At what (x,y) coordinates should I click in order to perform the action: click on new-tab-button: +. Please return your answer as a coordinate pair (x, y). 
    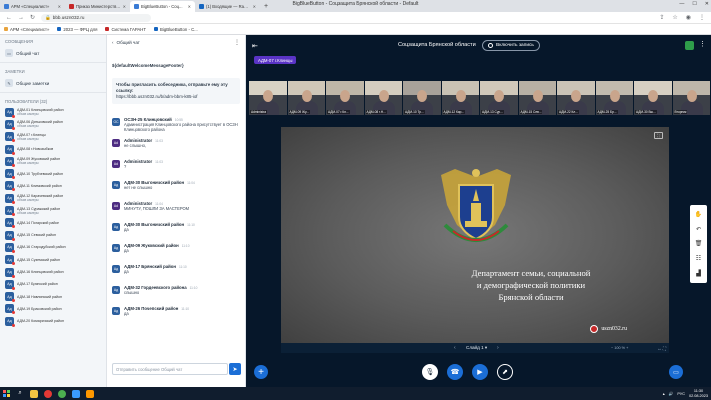
    Looking at the image, I should click on (266, 6).